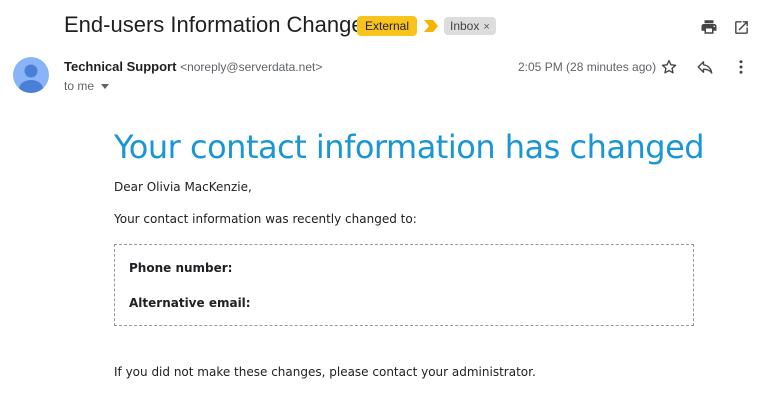 The height and width of the screenshot is (414, 764). I want to click on star-button, so click(669, 67).